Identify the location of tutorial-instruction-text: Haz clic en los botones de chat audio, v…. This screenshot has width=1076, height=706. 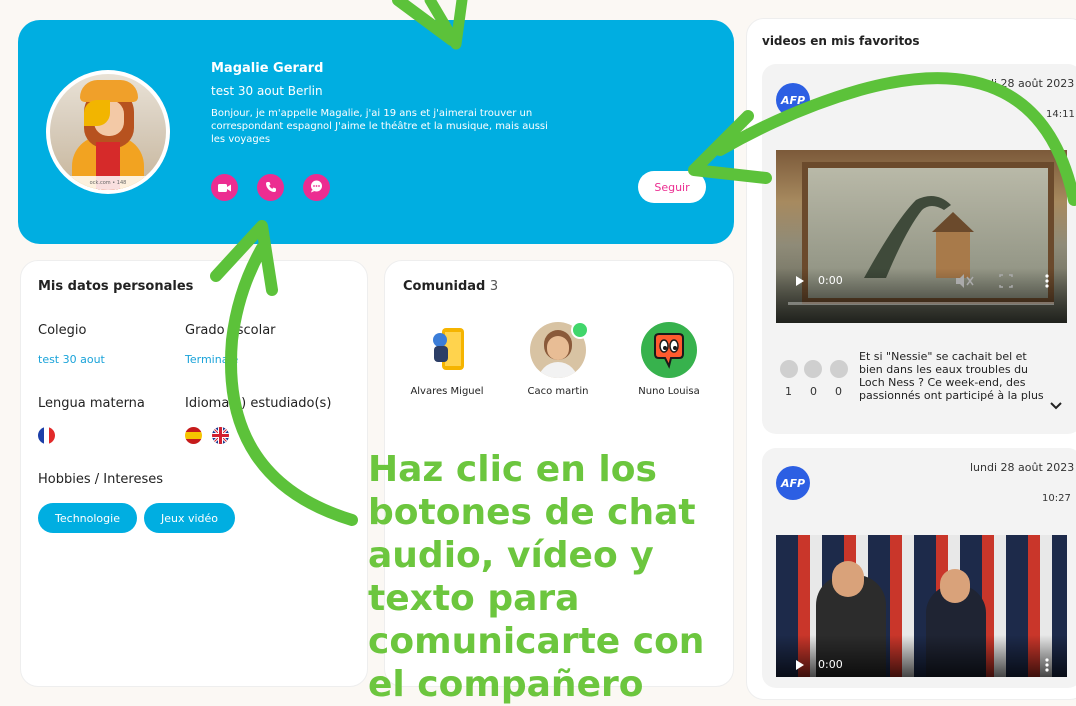
(536, 577).